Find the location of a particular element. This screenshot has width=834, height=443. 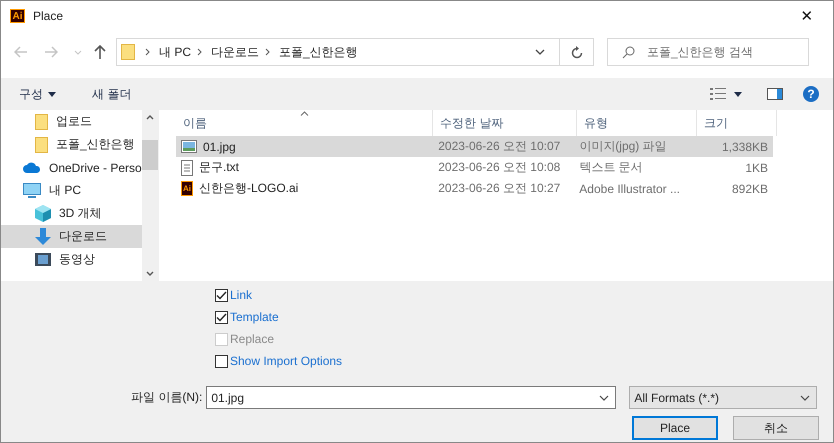

sidebar-item: 업로드 is located at coordinates (71, 121).